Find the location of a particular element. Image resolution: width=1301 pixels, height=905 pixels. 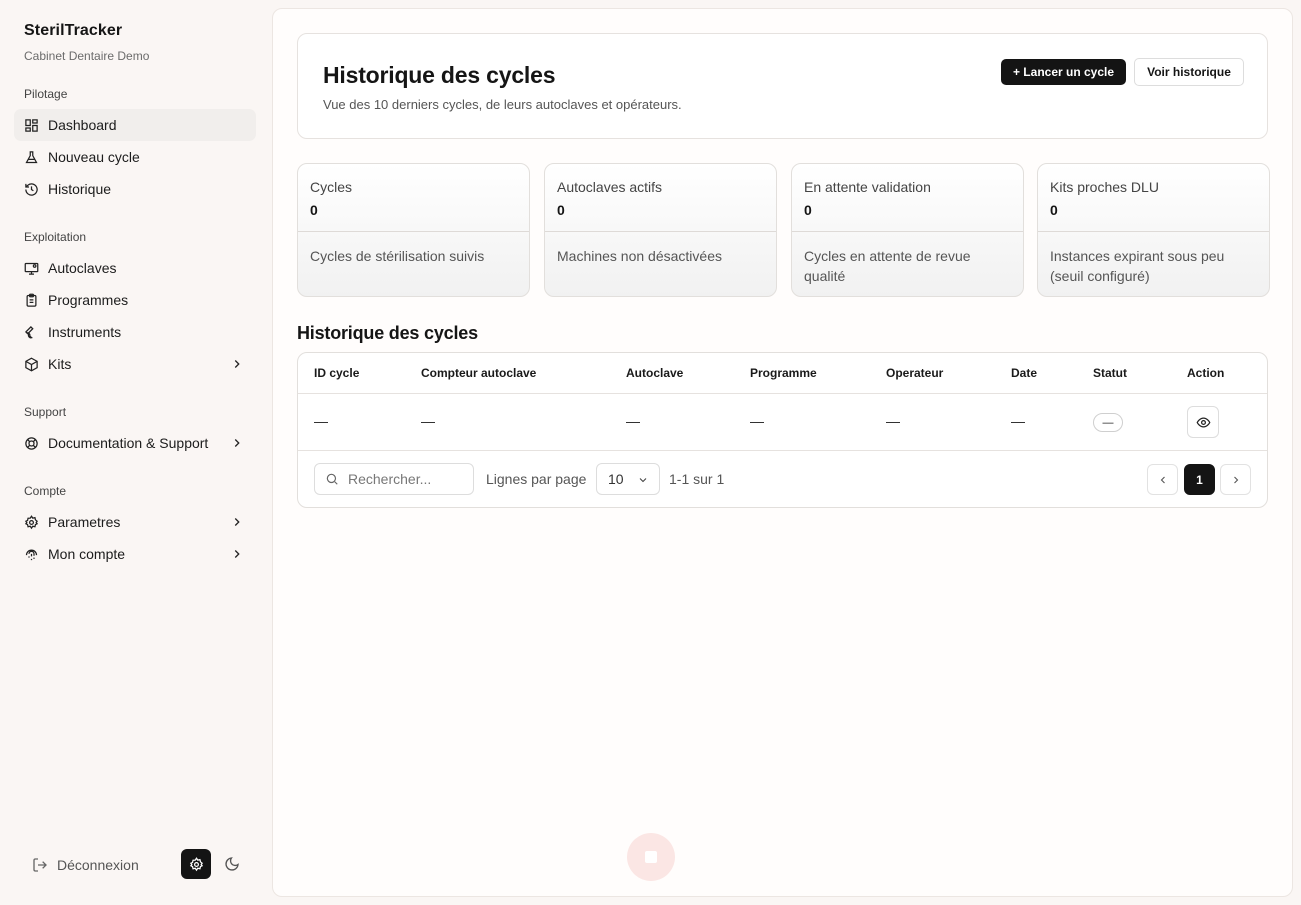

sidebar-item-label: Dashboard is located at coordinates (82, 125).